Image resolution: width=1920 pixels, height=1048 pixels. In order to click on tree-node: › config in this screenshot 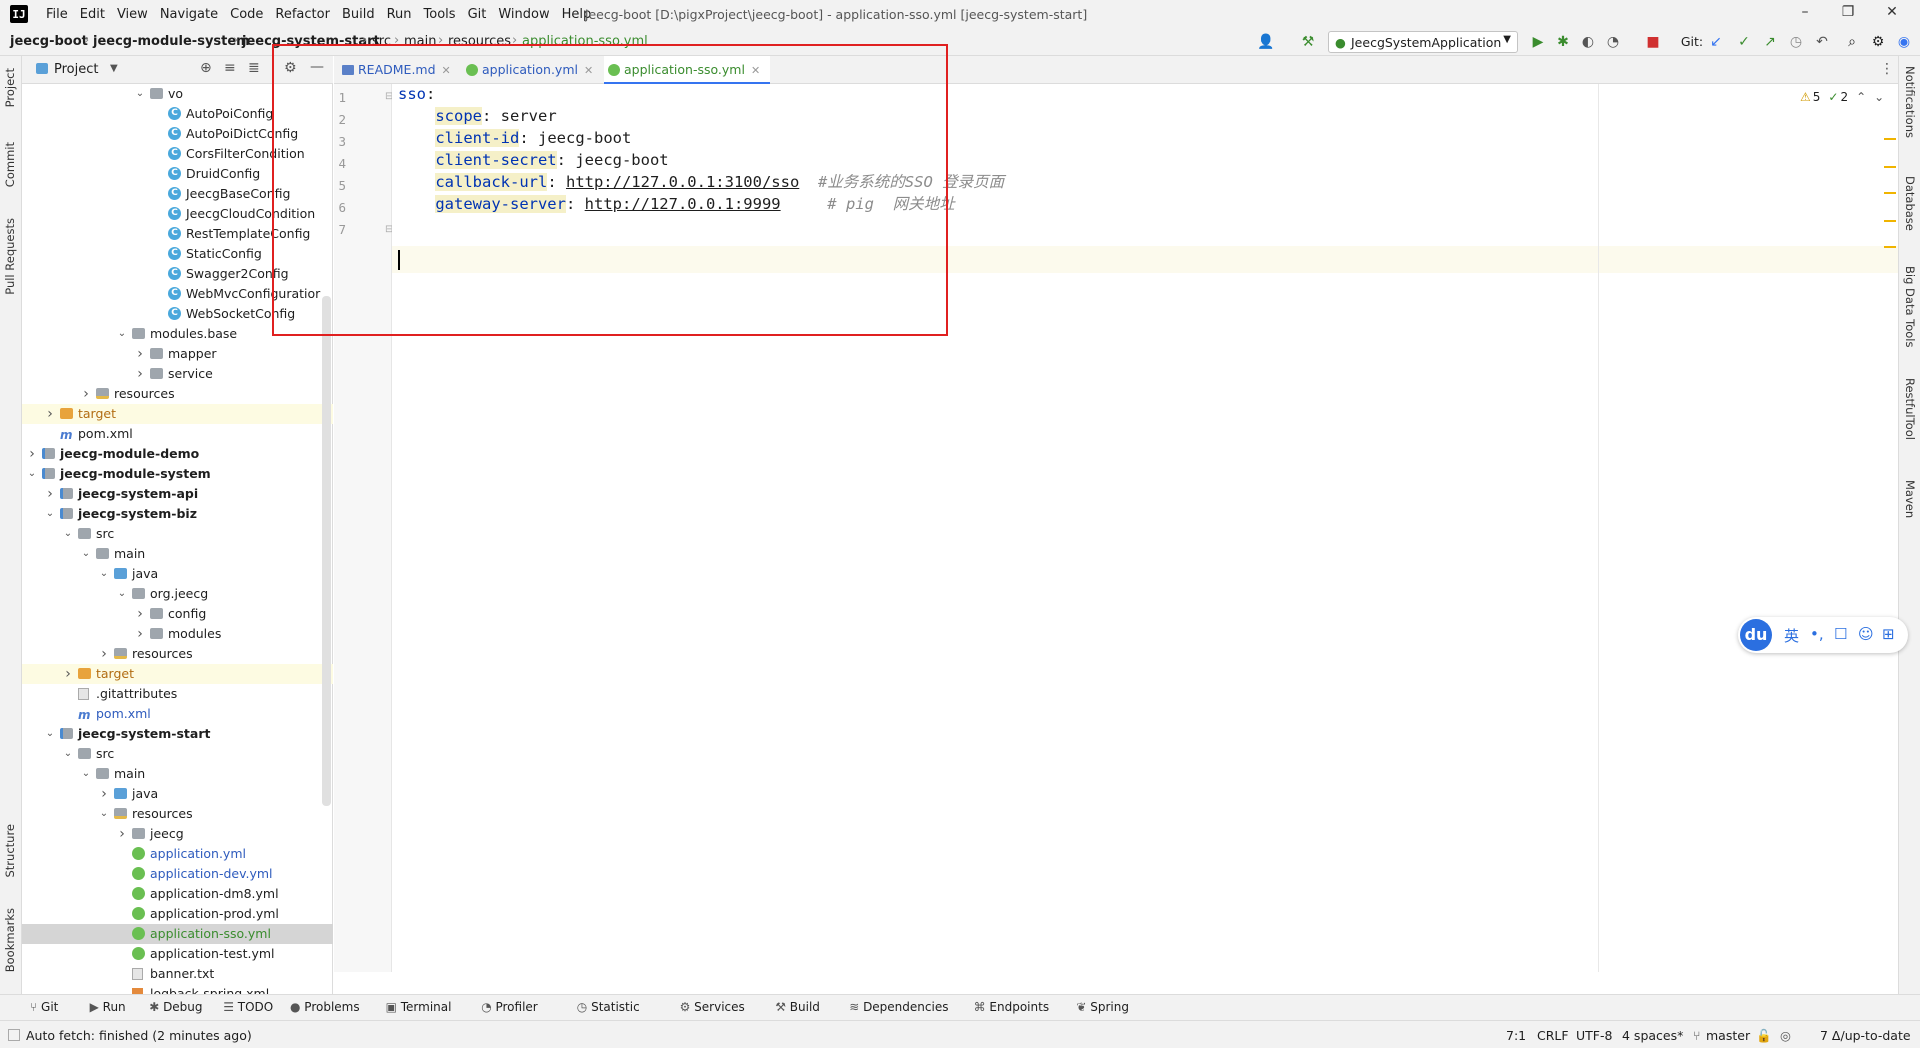, I will do `click(177, 614)`.